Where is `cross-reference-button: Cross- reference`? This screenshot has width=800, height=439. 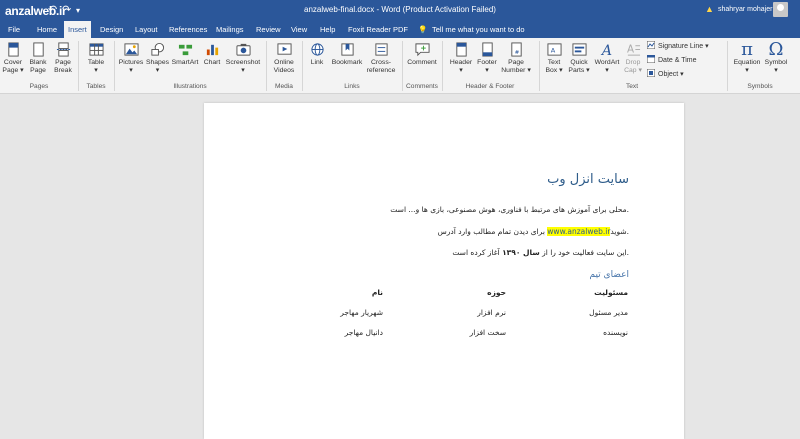
cross-reference-button: Cross- reference is located at coordinates (381, 58).